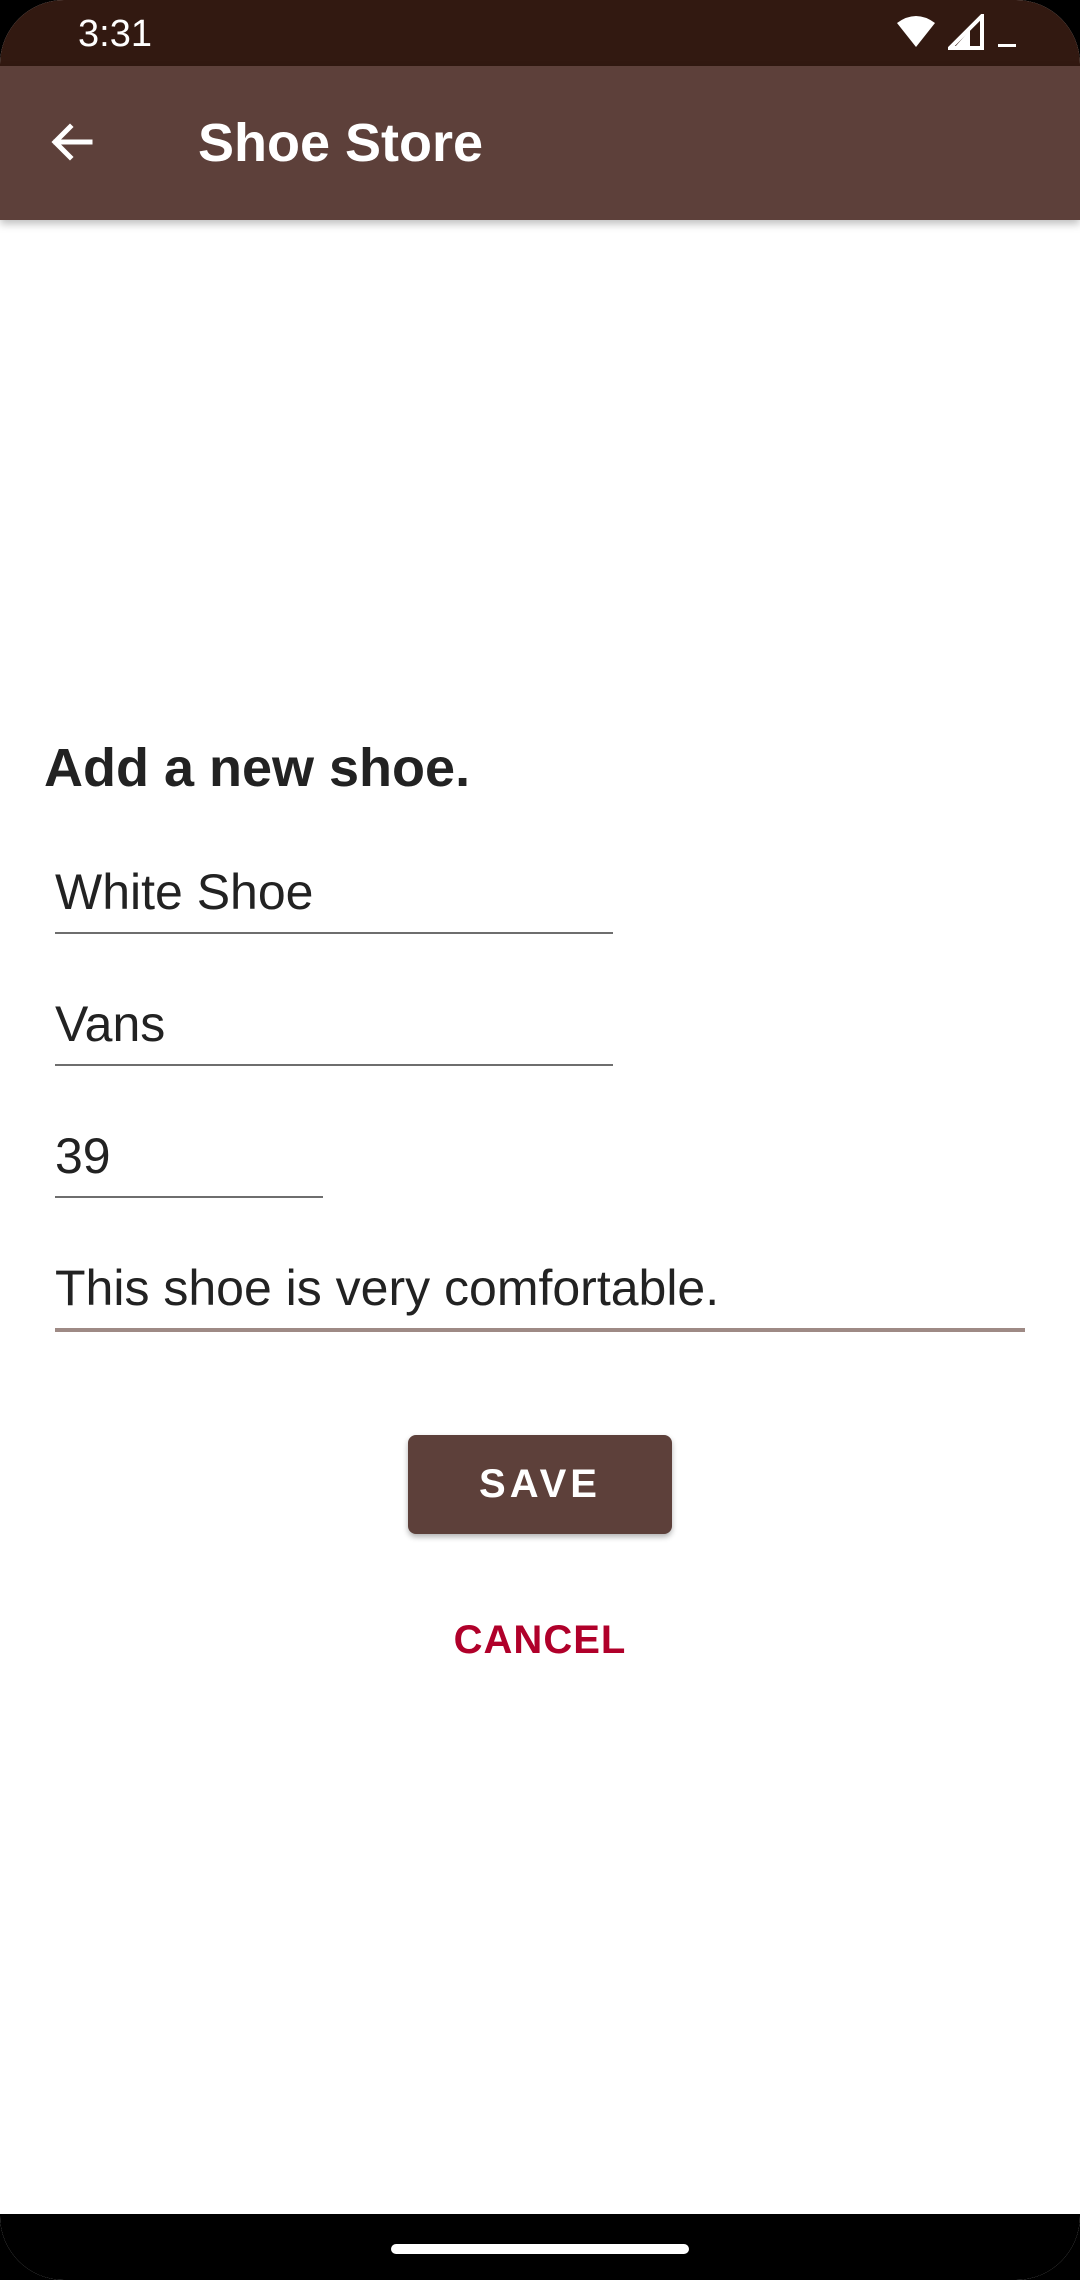 The image size is (1080, 2280). Describe the element at coordinates (257, 768) in the screenshot. I see `form-heading: Add a new shoe.` at that location.